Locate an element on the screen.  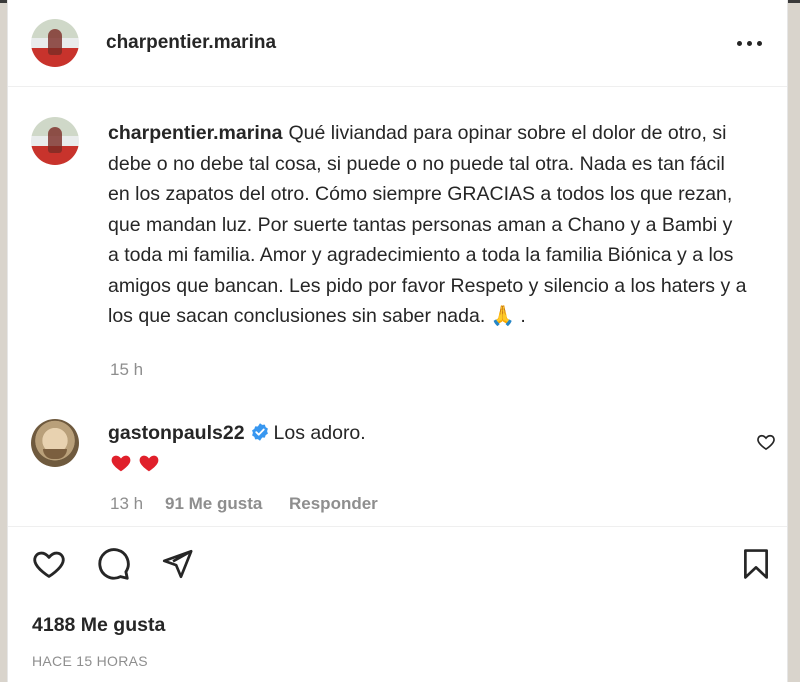
comment-body: gastonpauls22 Los adoro. is located at coordinates (237, 433).